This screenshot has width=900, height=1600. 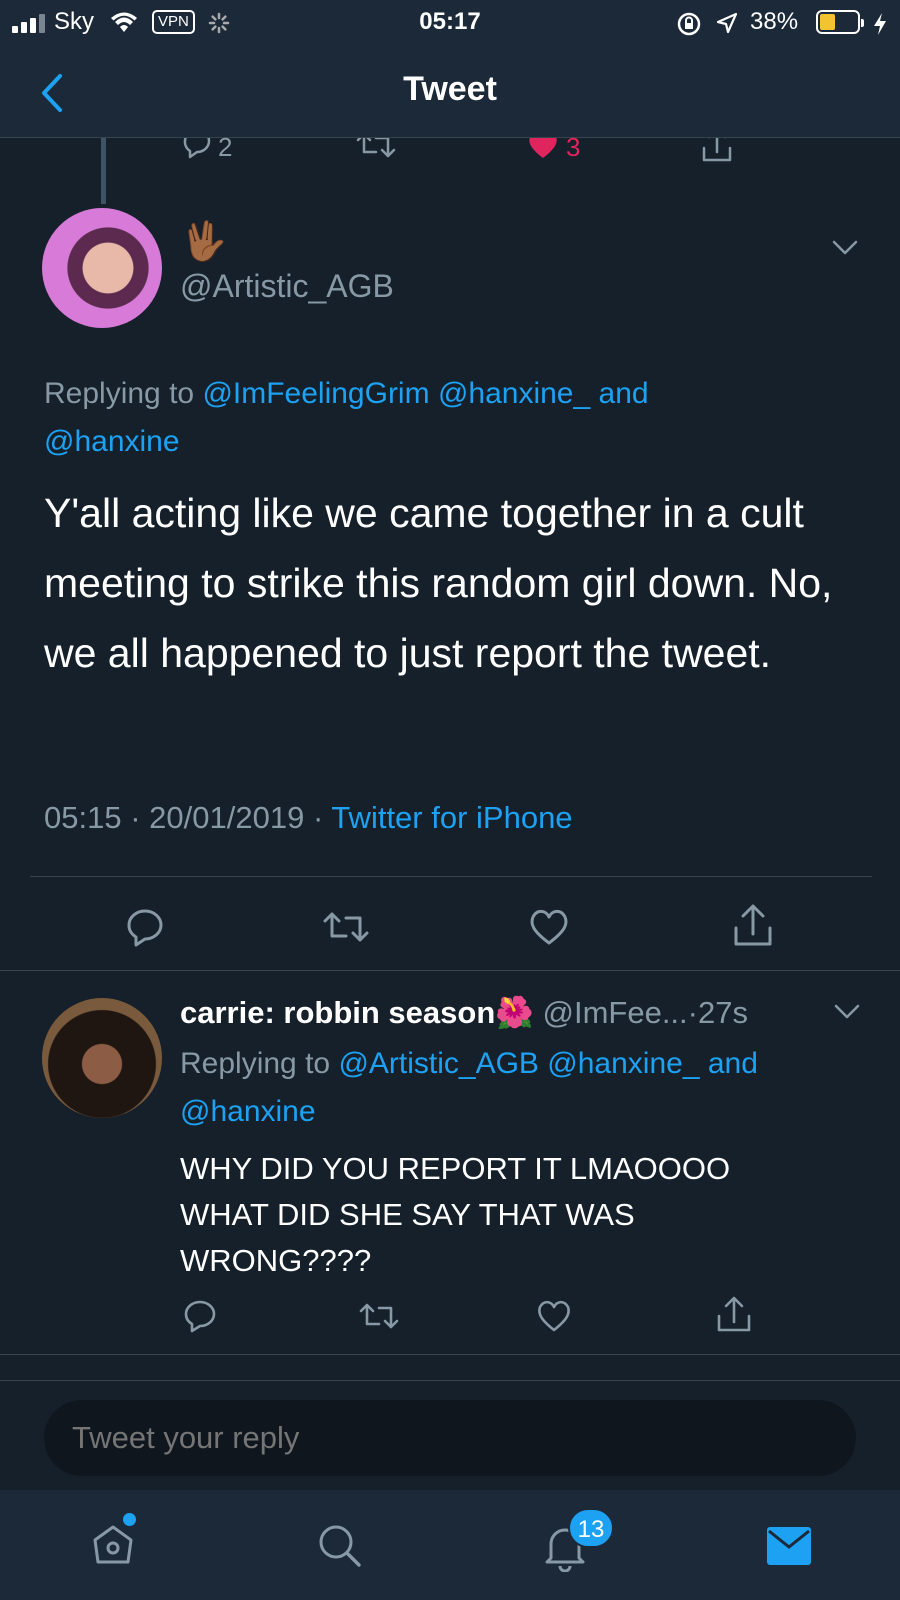 What do you see at coordinates (450, 23) in the screenshot?
I see `status-bar: Sky VPN 05:17 38%` at bounding box center [450, 23].